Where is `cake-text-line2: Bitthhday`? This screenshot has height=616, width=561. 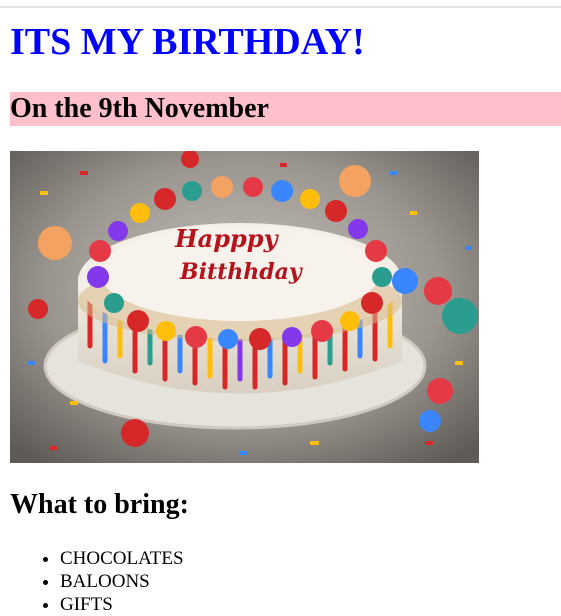 cake-text-line2: Bitthhday is located at coordinates (241, 272).